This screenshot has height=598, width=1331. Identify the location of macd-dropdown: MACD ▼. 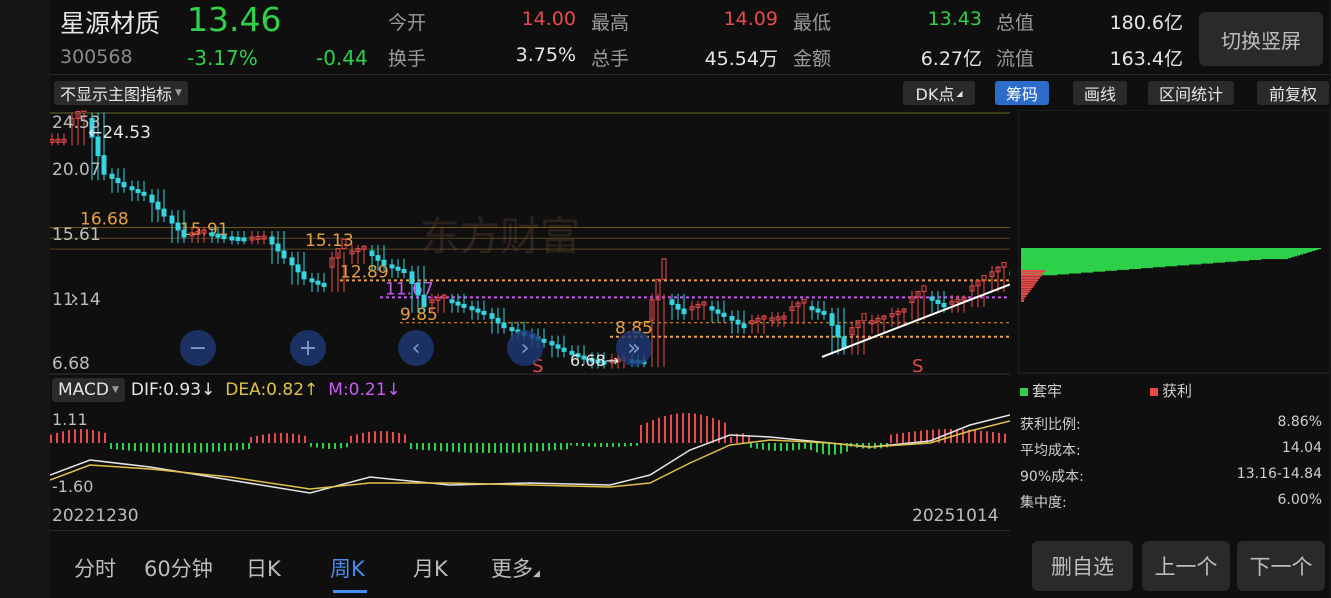
(88, 390).